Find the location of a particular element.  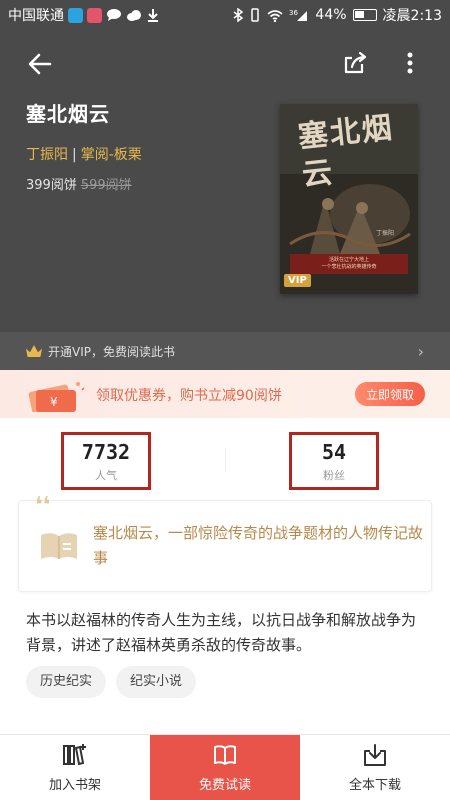

tag-list: 历史纪实 纪实小说 is located at coordinates (111, 682).